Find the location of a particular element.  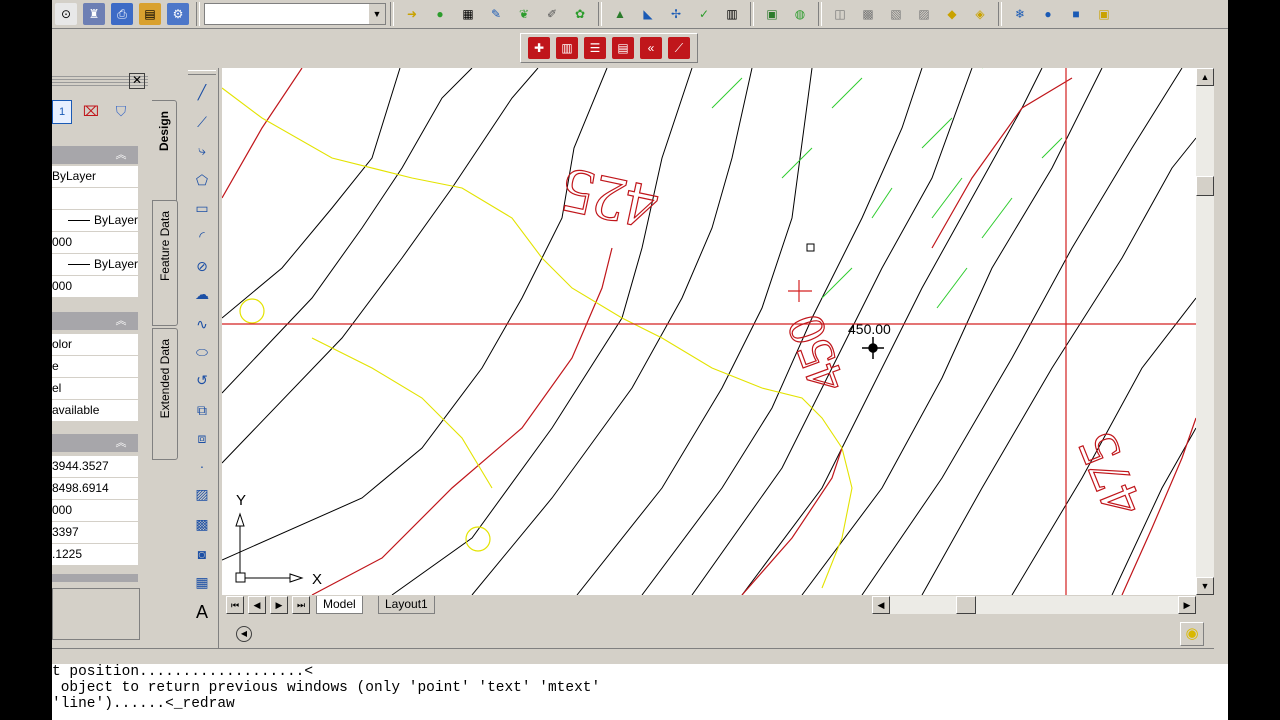

pen-icon: ✐ is located at coordinates (552, 14).